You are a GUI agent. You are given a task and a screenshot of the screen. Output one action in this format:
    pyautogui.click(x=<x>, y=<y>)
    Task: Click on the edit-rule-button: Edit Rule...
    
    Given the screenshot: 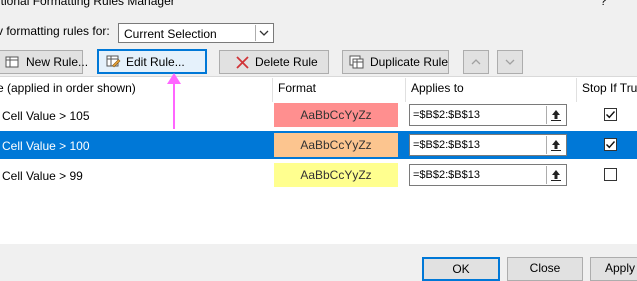 What is the action you would take?
    pyautogui.click(x=152, y=61)
    